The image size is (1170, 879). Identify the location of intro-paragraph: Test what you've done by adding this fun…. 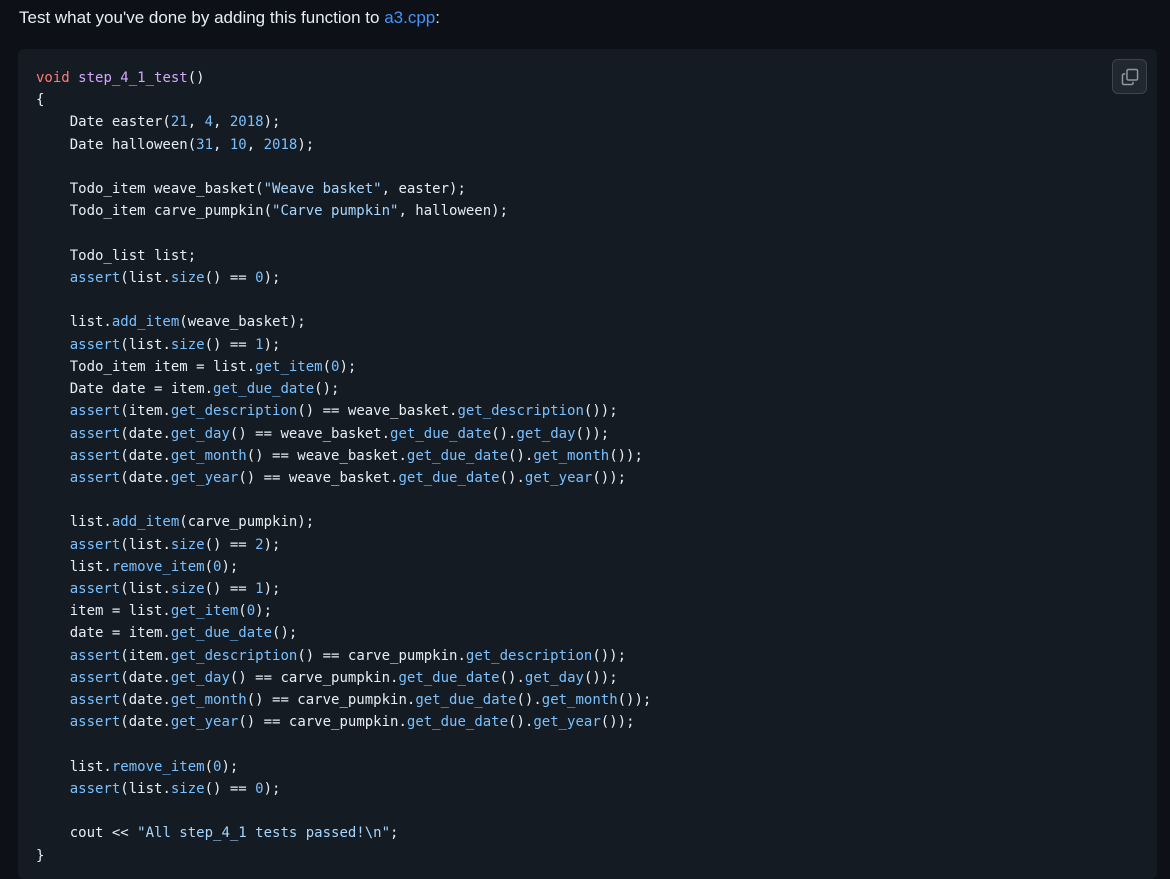
(229, 18).